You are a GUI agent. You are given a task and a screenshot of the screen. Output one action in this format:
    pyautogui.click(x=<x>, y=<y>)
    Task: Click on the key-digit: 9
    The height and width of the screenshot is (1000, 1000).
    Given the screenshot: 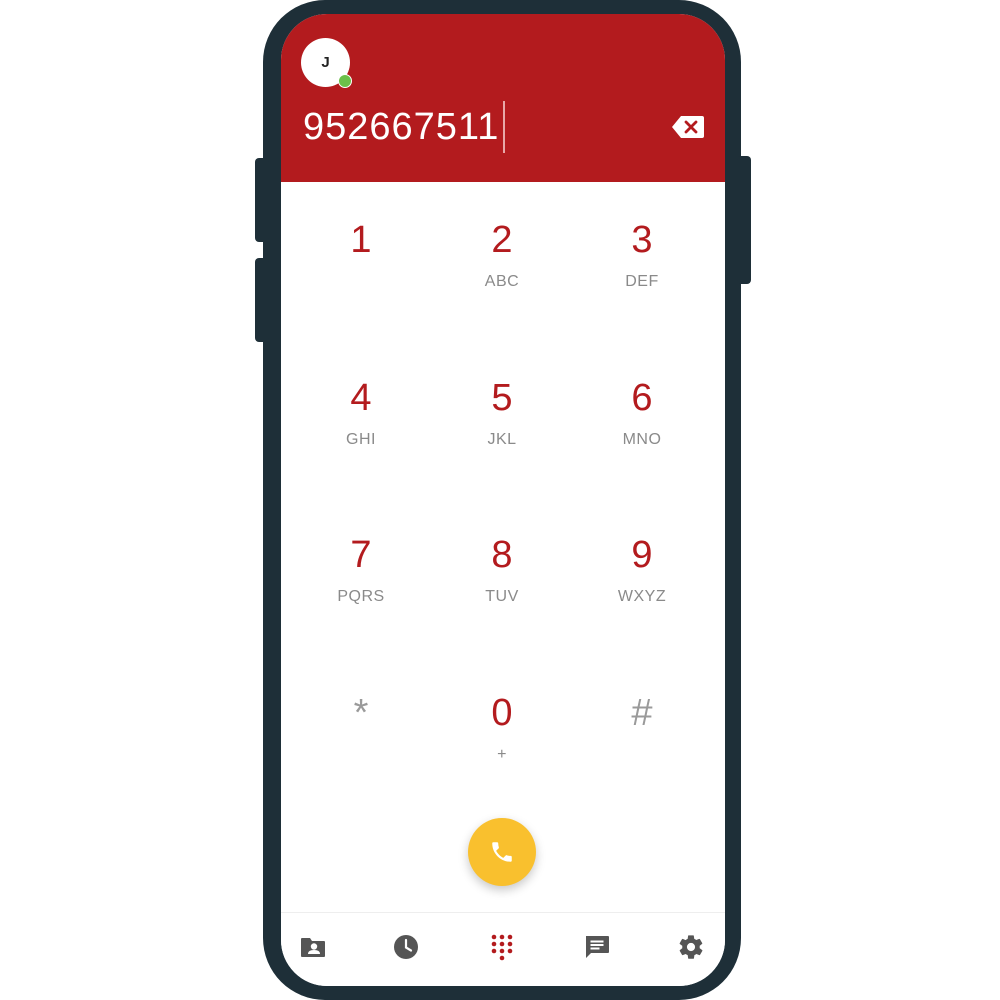 What is the action you would take?
    pyautogui.click(x=642, y=555)
    